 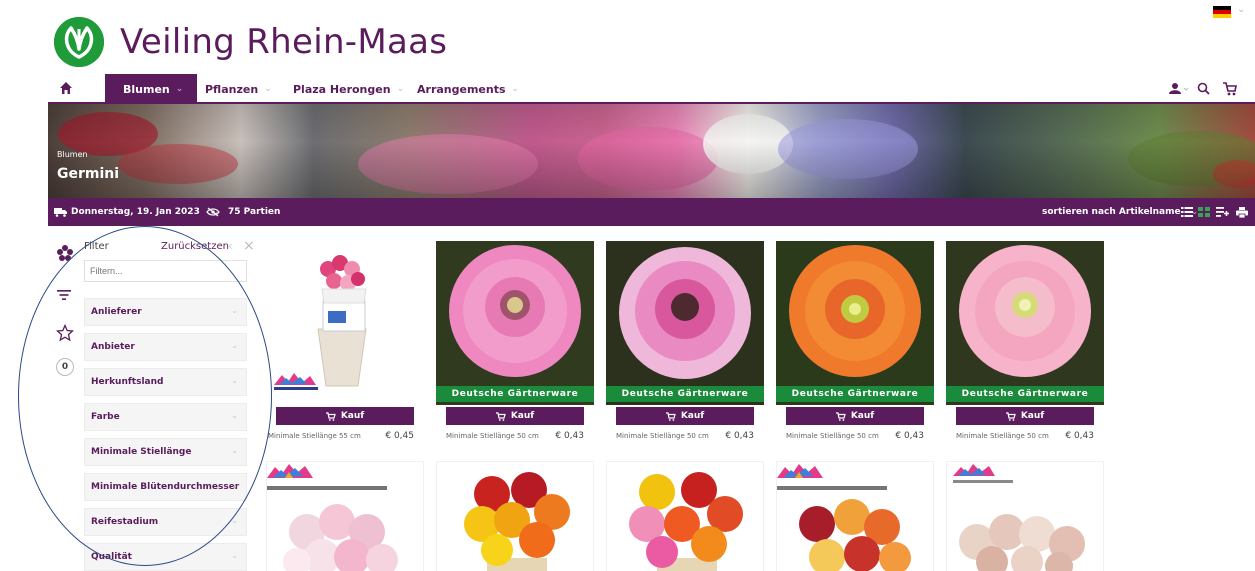 What do you see at coordinates (165, 522) in the screenshot?
I see `facet-reifestadium: Reifestadium ⌄` at bounding box center [165, 522].